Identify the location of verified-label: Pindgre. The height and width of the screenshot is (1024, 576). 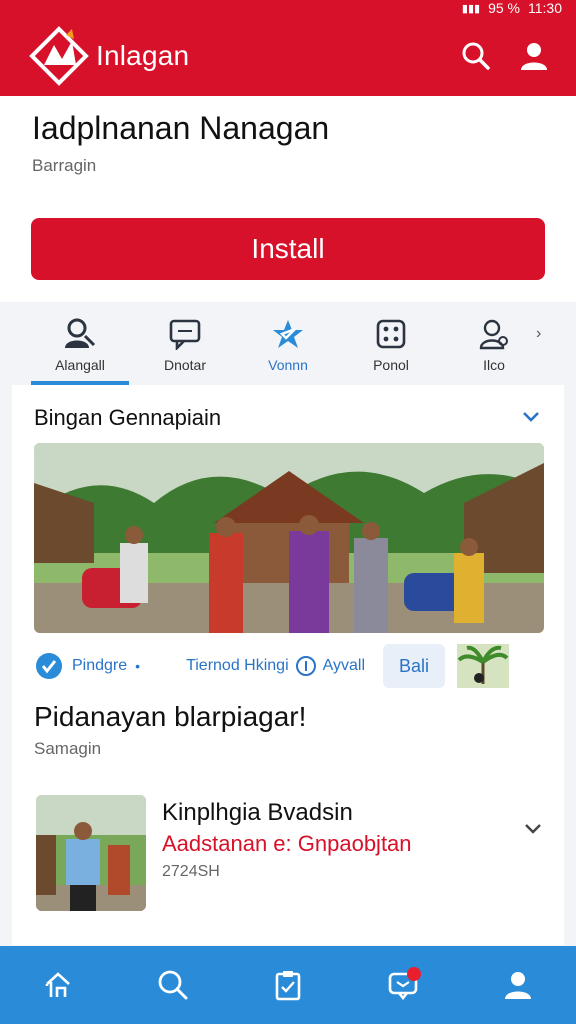
(99, 666).